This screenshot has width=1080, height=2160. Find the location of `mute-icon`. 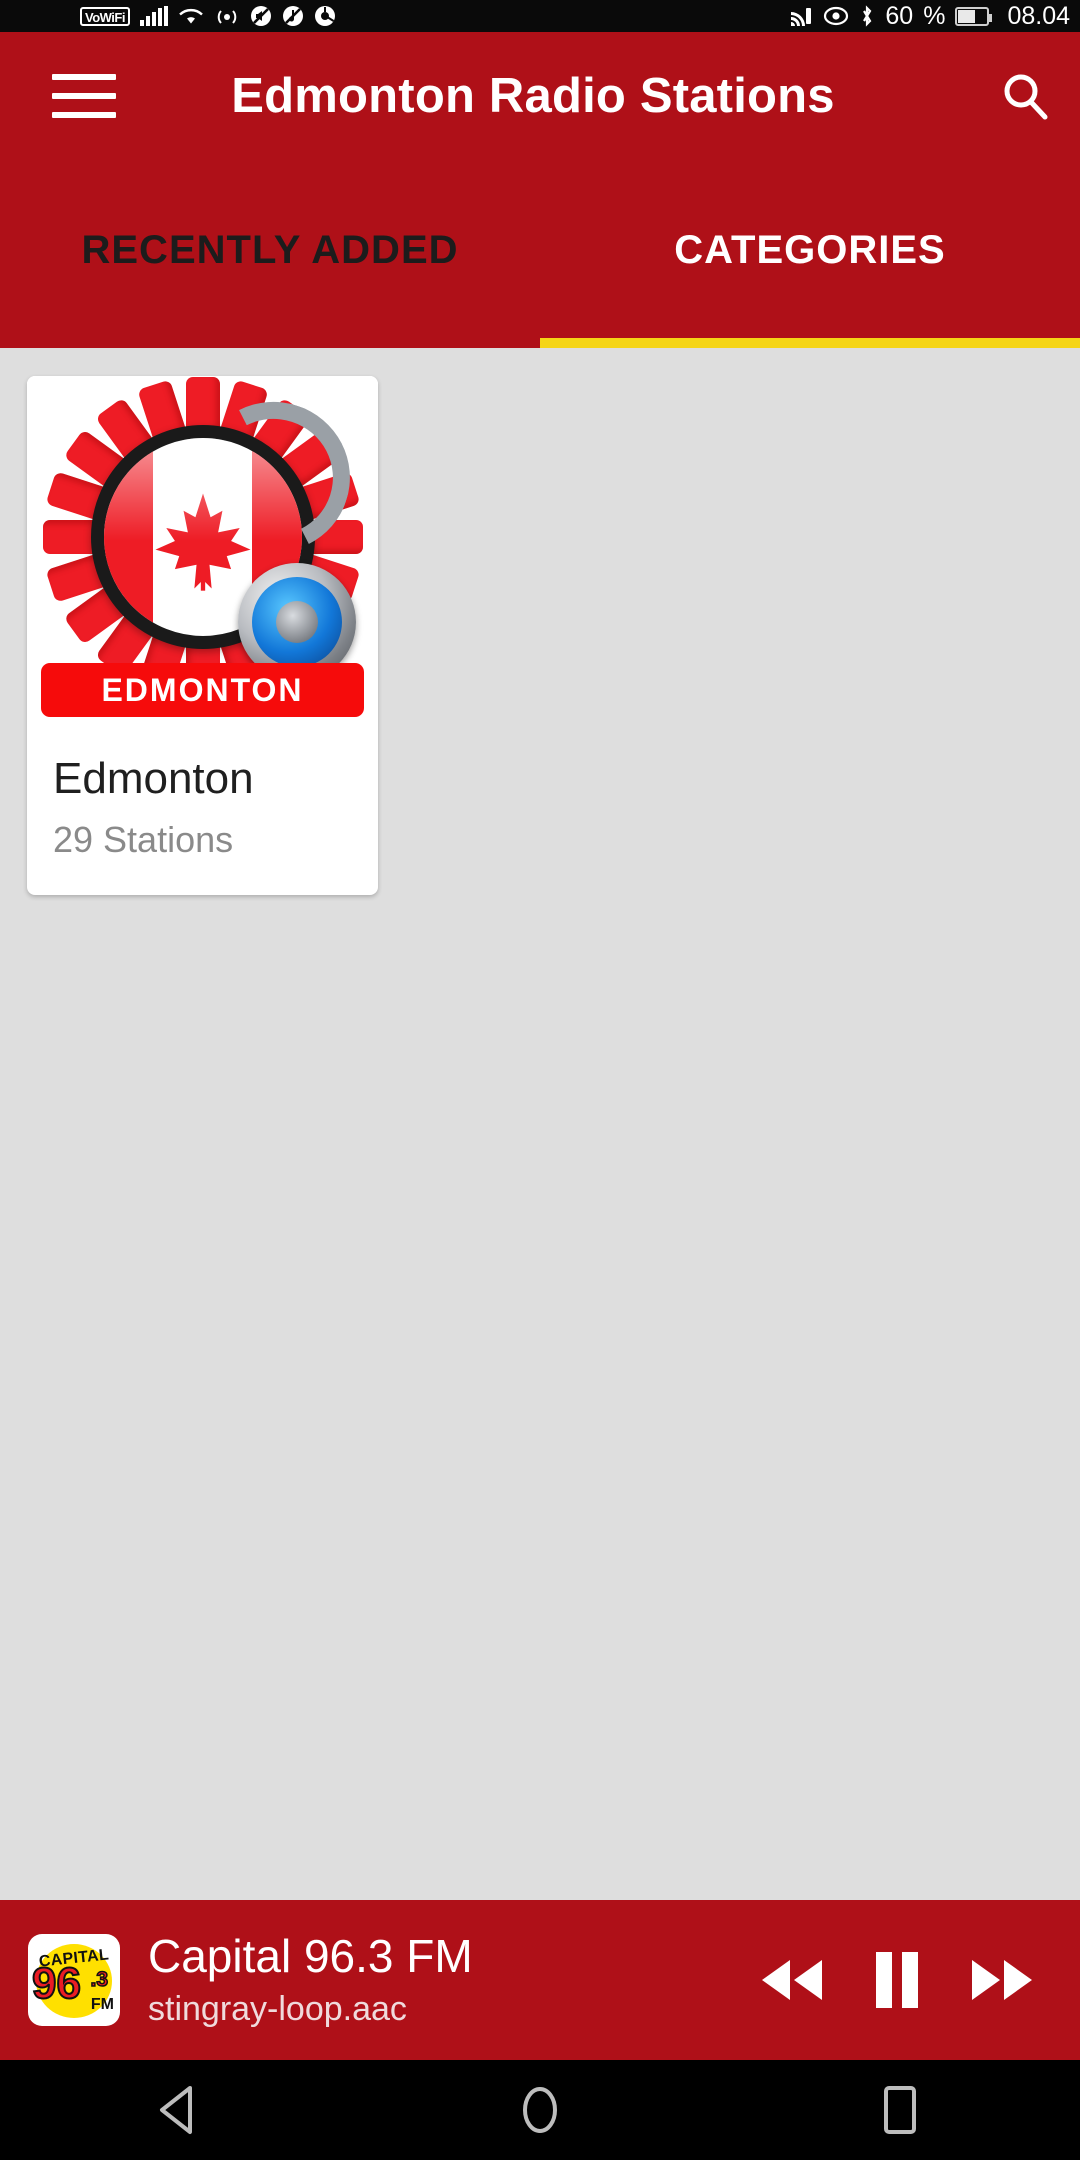

mute-icon is located at coordinates (261, 16).